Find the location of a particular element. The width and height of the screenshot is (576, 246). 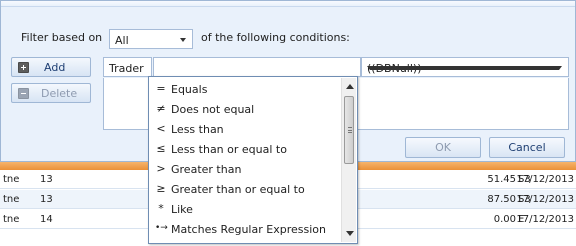

delete-button-label: Delete is located at coordinates (59, 93).